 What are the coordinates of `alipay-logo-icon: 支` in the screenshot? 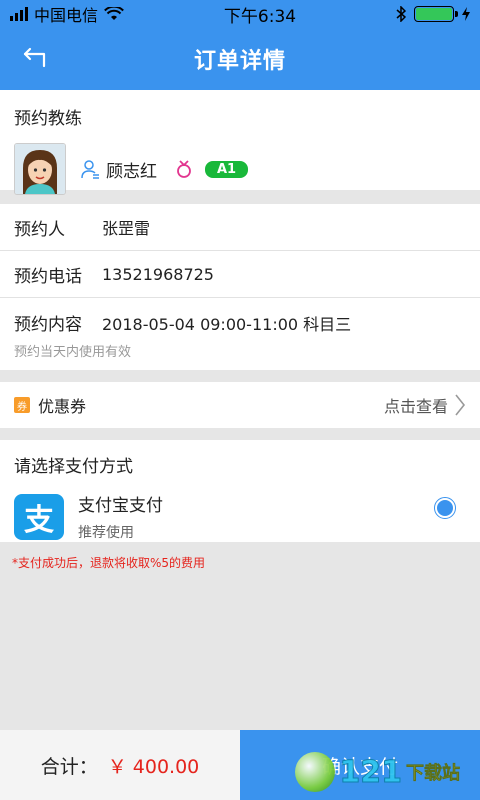 It's located at (39, 516).